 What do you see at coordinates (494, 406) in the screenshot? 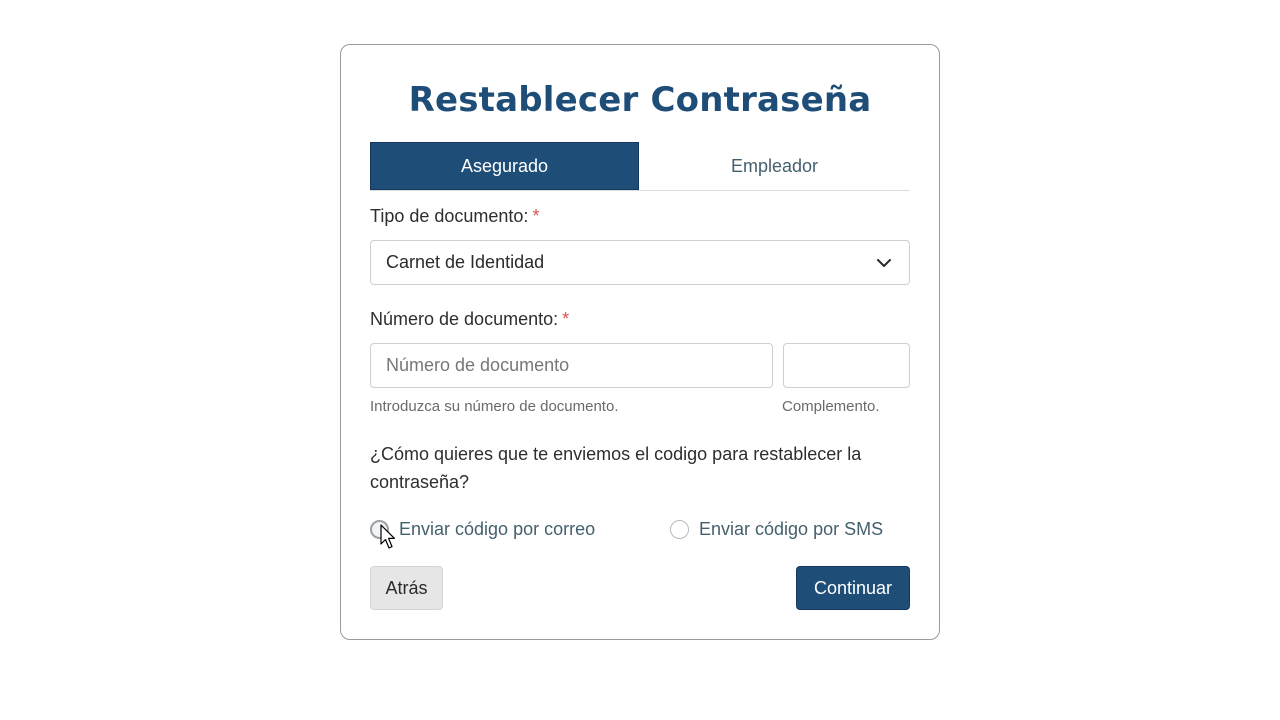
I see `document-number-help: Introduzca su número de documento.` at bounding box center [494, 406].